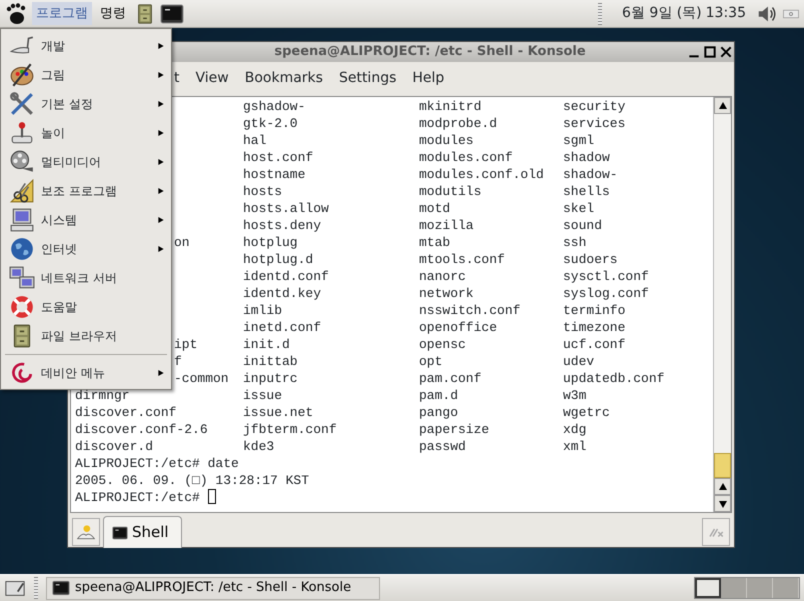 The image size is (804, 601). I want to click on maximize-icon, so click(710, 52).